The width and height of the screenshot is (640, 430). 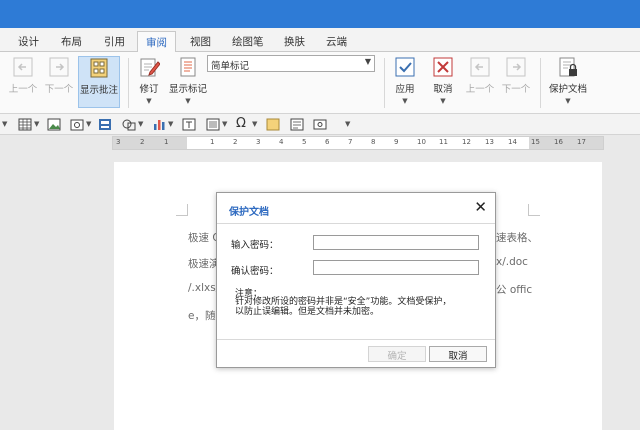 I want to click on show-markup-label: 显示标记, so click(x=187, y=89).